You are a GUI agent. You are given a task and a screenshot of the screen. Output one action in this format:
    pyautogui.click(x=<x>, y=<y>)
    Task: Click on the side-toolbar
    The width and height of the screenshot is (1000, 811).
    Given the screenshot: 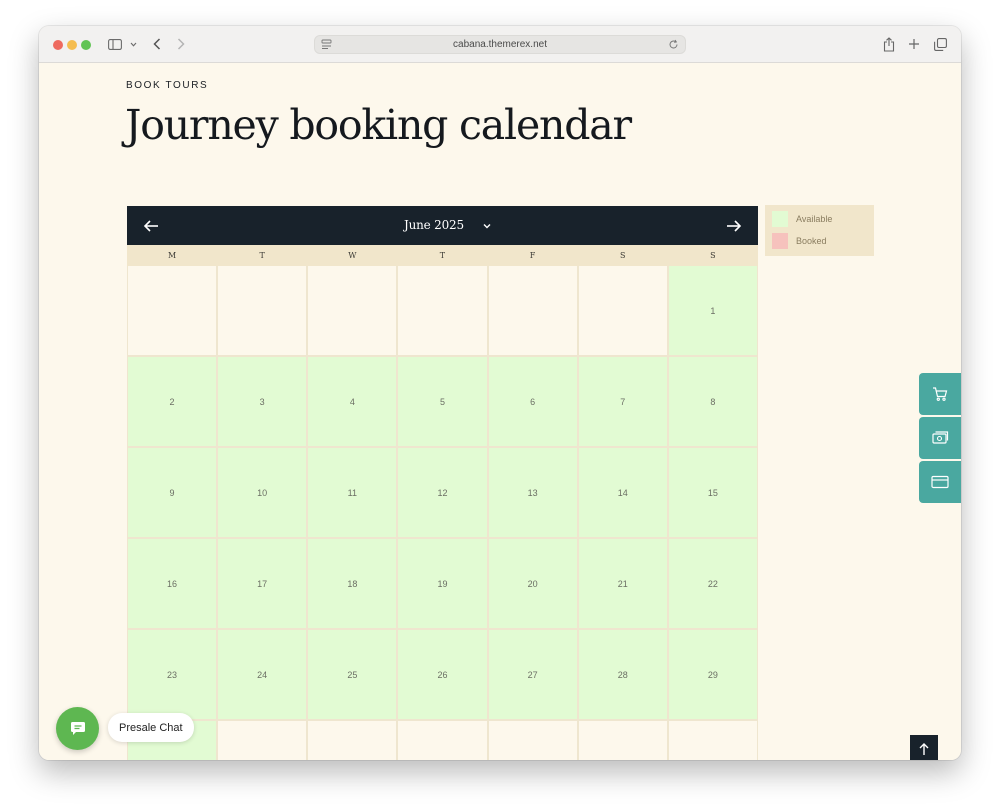 What is the action you would take?
    pyautogui.click(x=940, y=439)
    